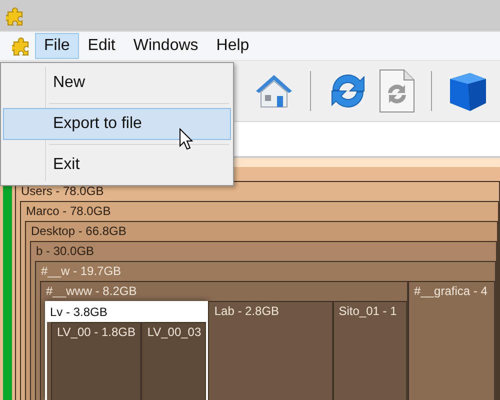 The image size is (500, 400). What do you see at coordinates (368, 311) in the screenshot?
I see `folder-label: Sito_01 - 1` at bounding box center [368, 311].